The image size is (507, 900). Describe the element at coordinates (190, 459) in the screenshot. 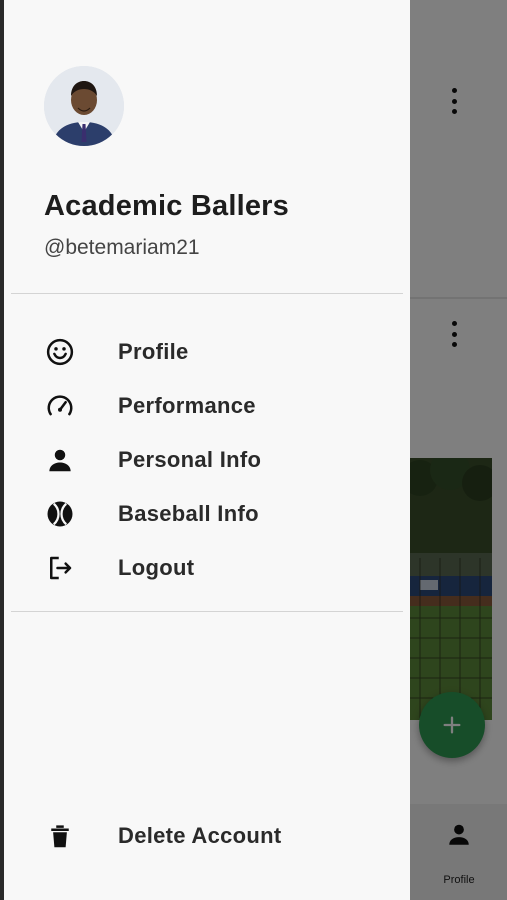

I see `menu-item-label: Personal Info` at that location.